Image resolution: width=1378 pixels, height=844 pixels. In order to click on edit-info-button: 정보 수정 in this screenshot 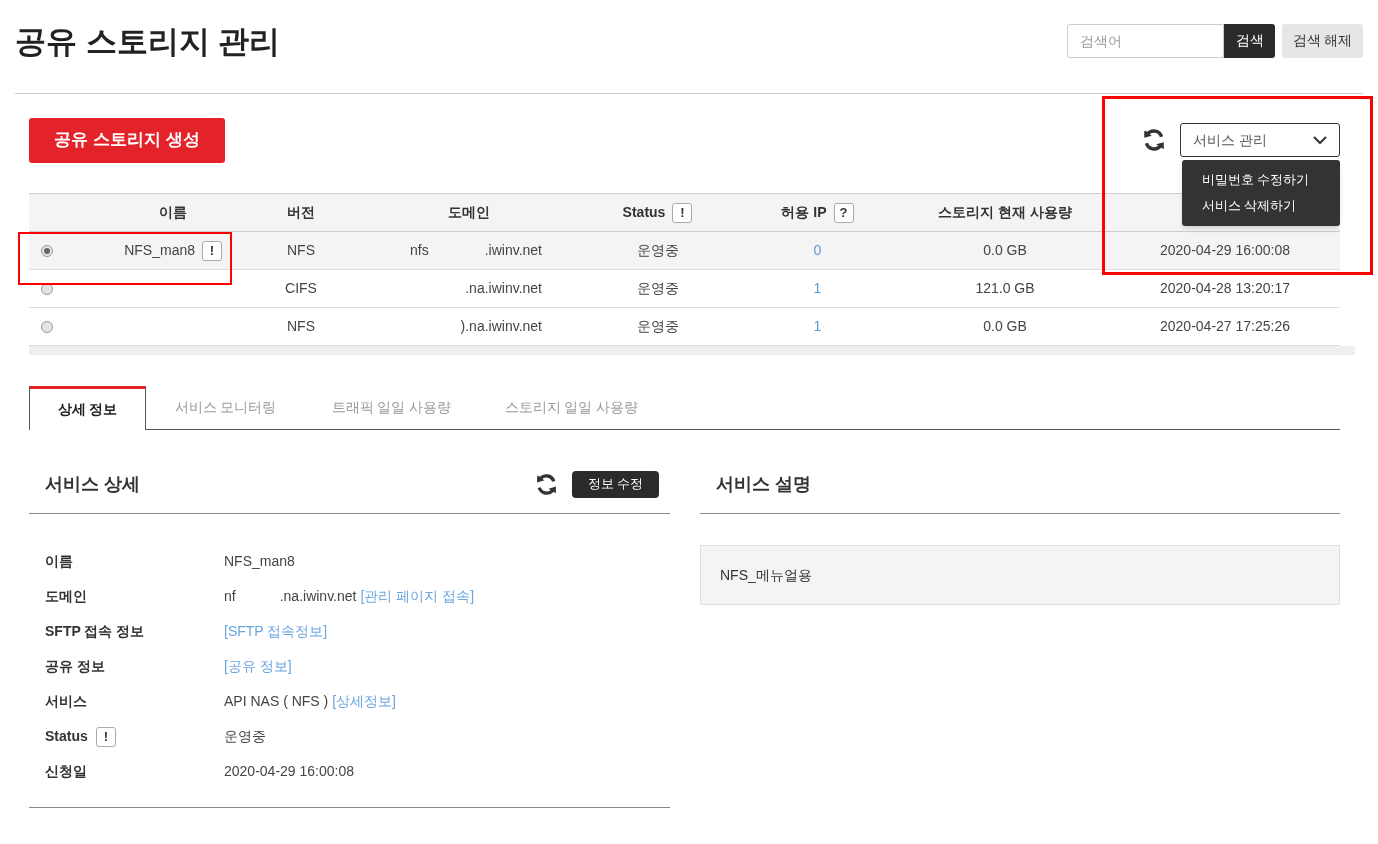, I will do `click(615, 484)`.